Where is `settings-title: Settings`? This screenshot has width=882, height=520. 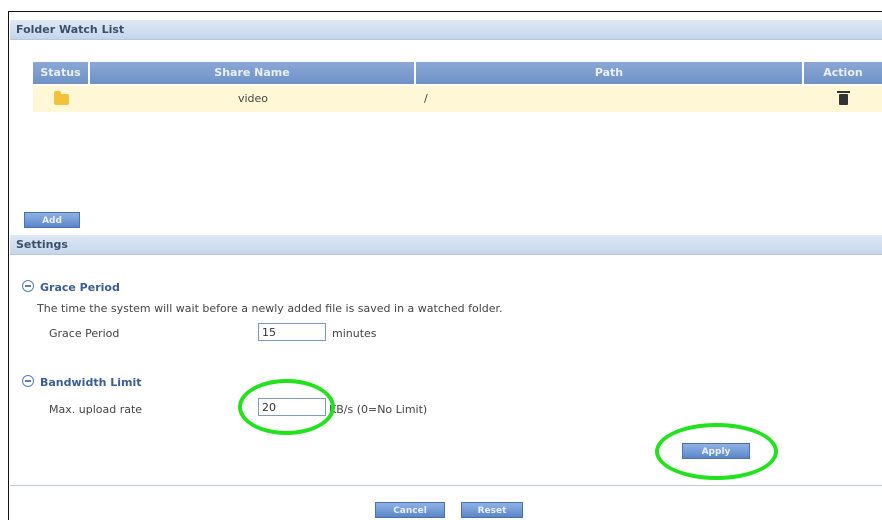 settings-title: Settings is located at coordinates (42, 244).